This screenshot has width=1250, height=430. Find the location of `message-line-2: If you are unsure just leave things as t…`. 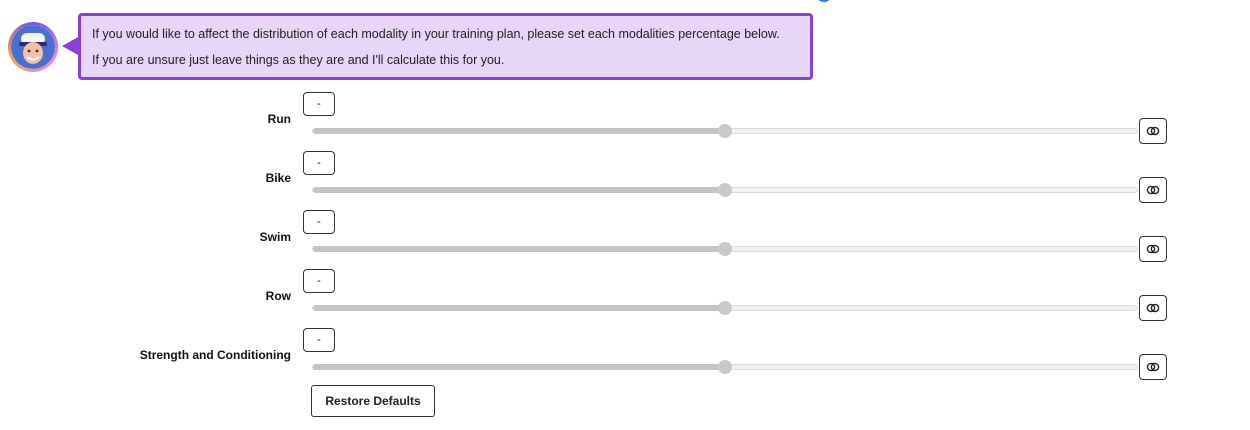

message-line-2: If you are unsure just leave things as t… is located at coordinates (298, 60).